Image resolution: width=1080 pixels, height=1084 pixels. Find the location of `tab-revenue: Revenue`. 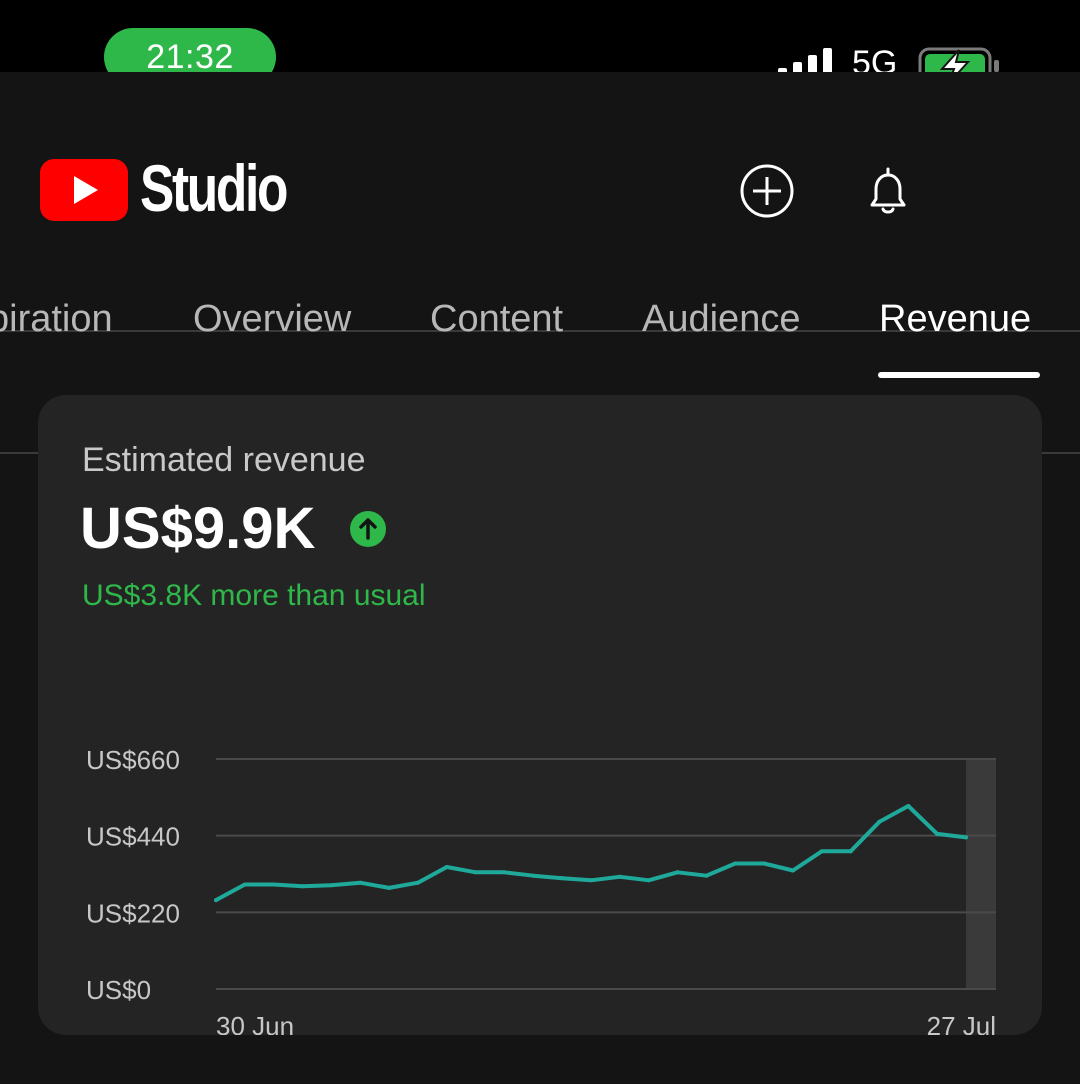

tab-revenue: Revenue is located at coordinates (955, 319).